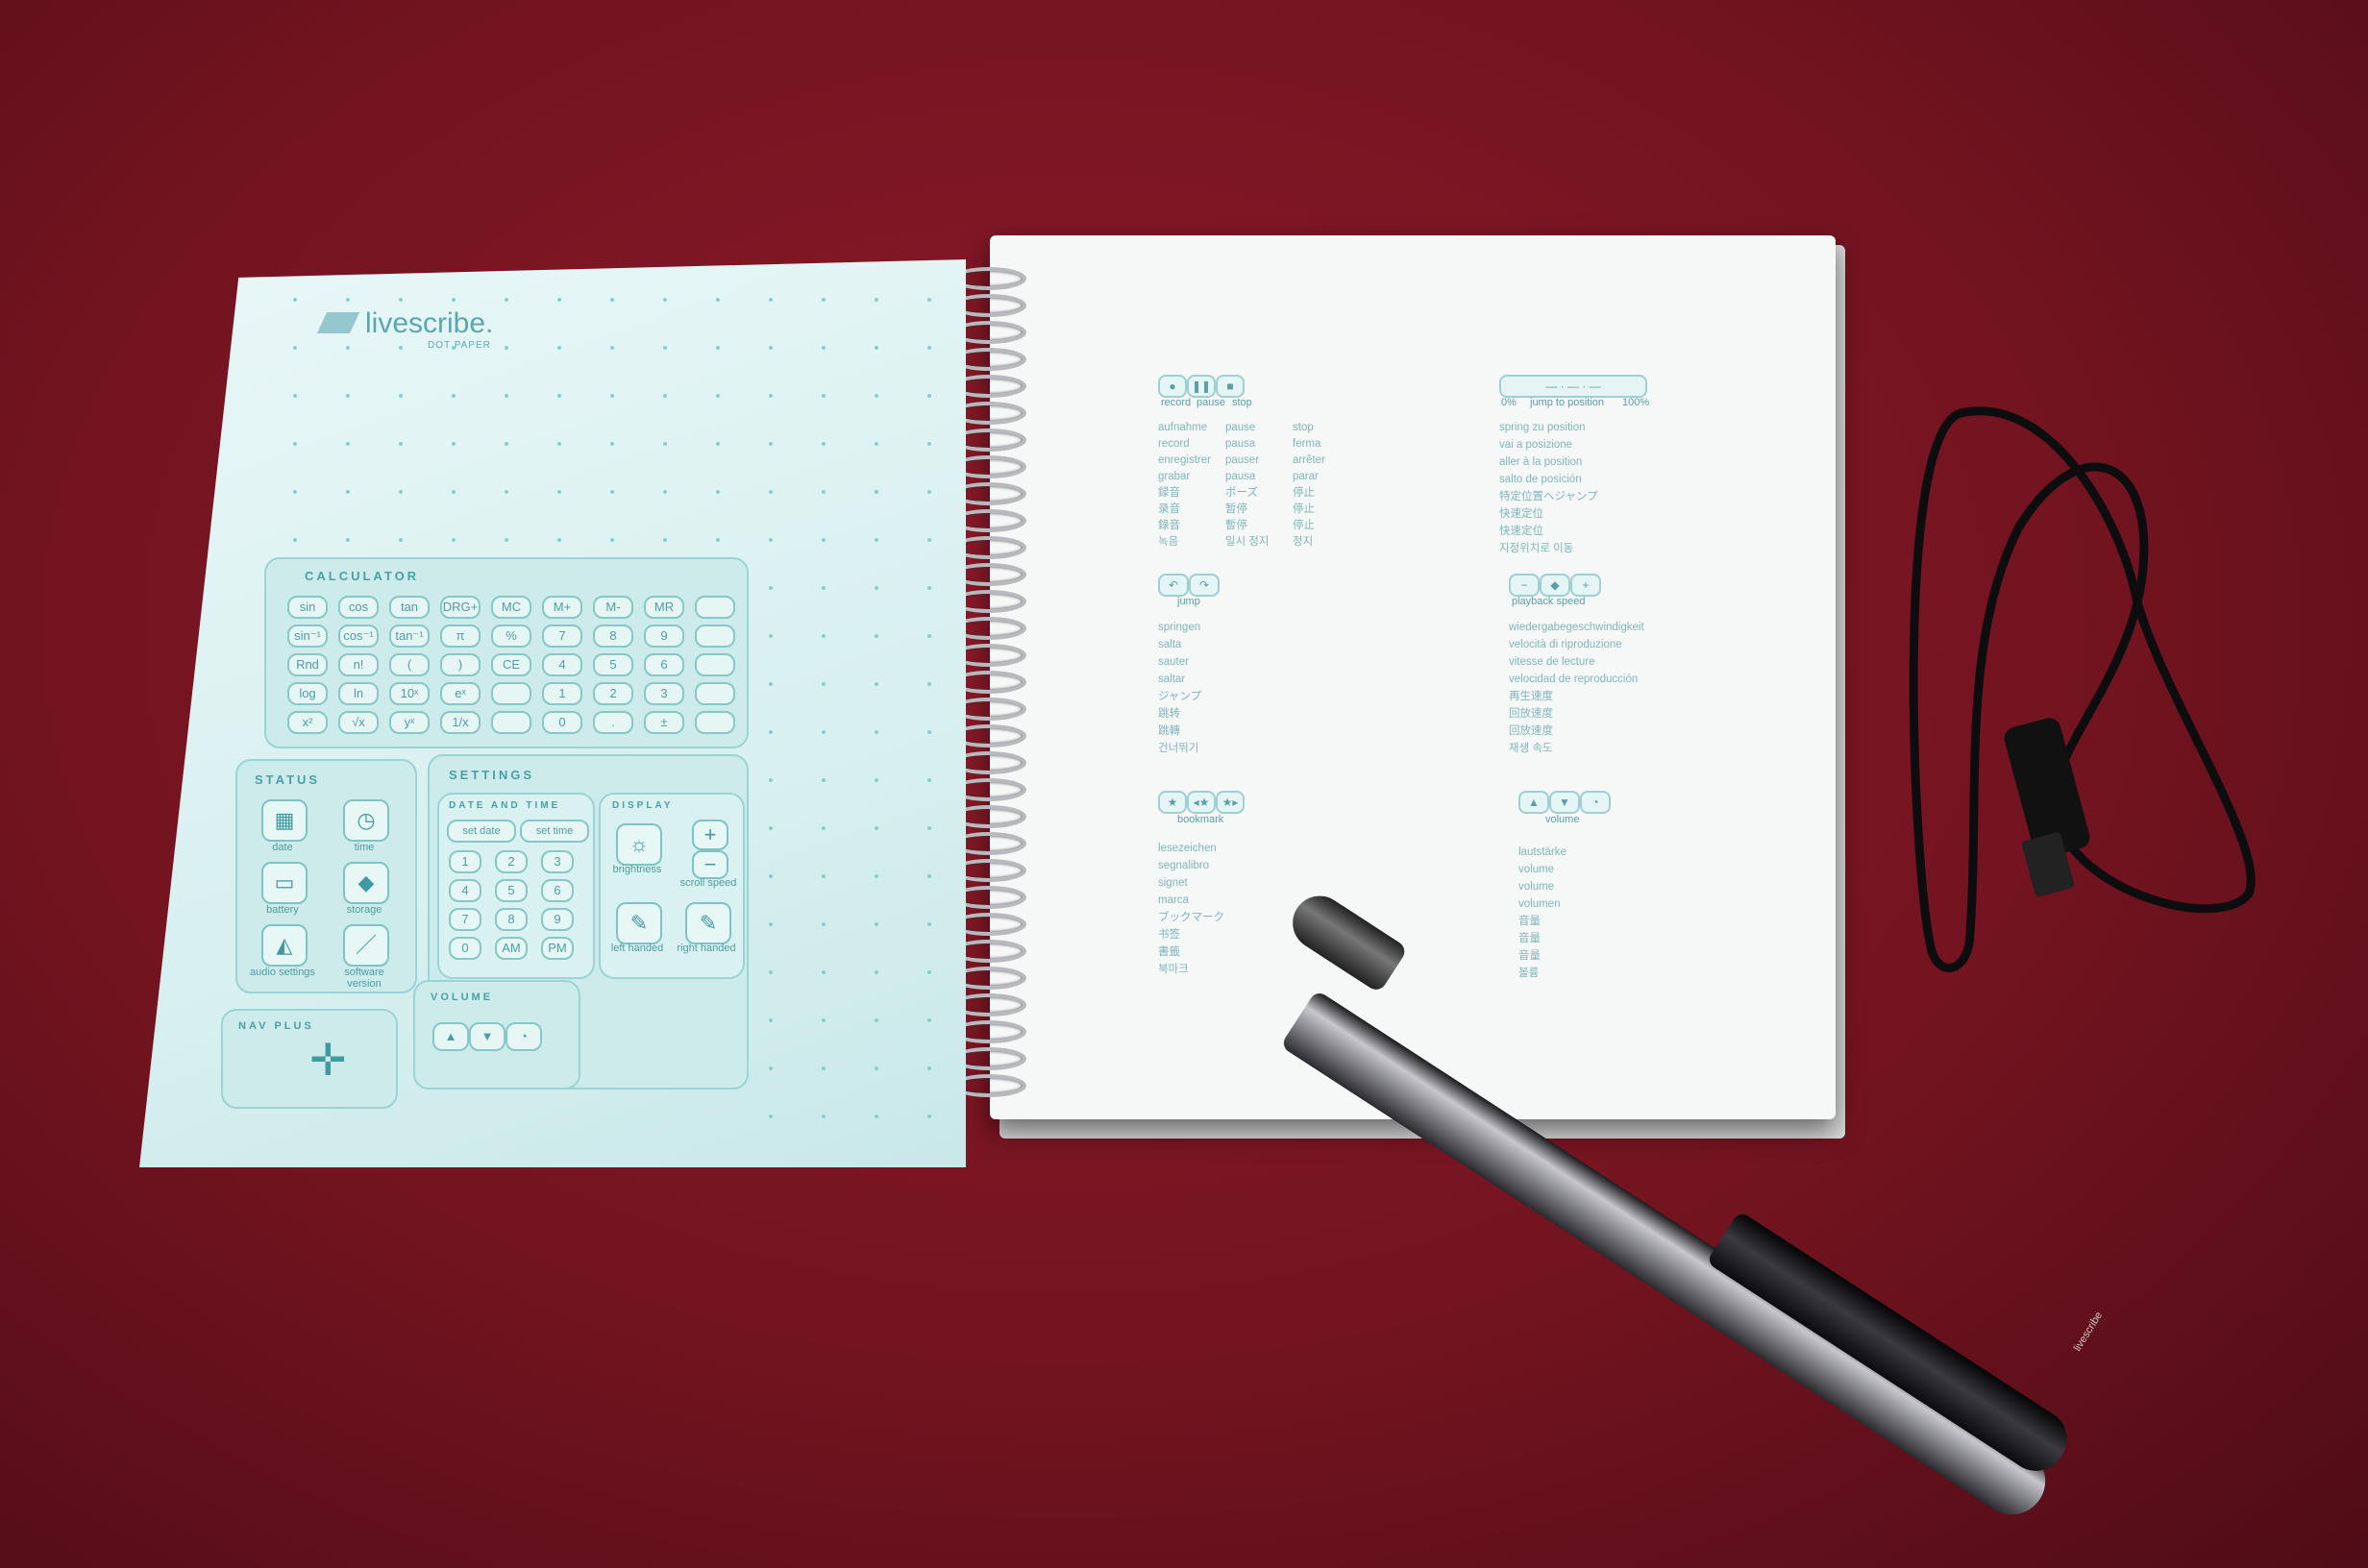  What do you see at coordinates (460, 608) in the screenshot?
I see `calculator-key: DRG+` at bounding box center [460, 608].